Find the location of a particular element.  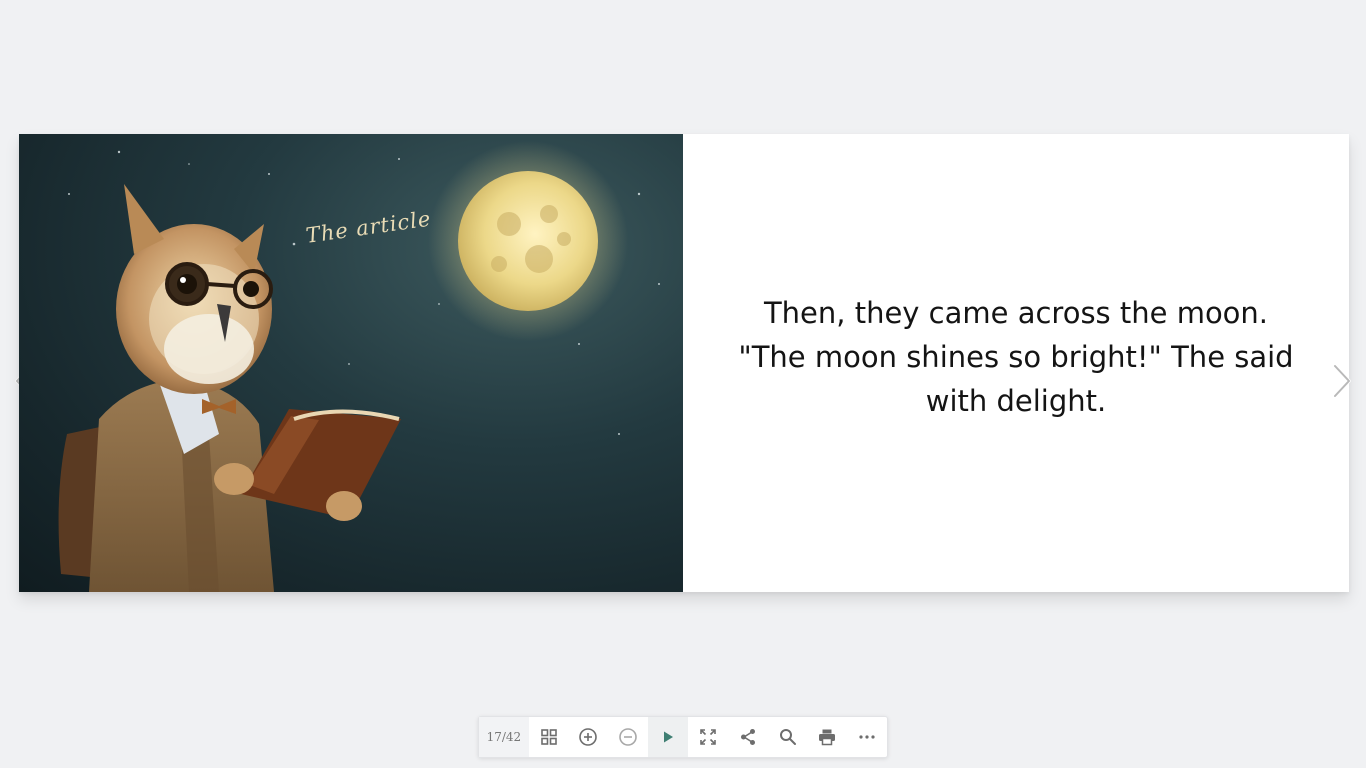

page-counter: 17/42 is located at coordinates (504, 737).